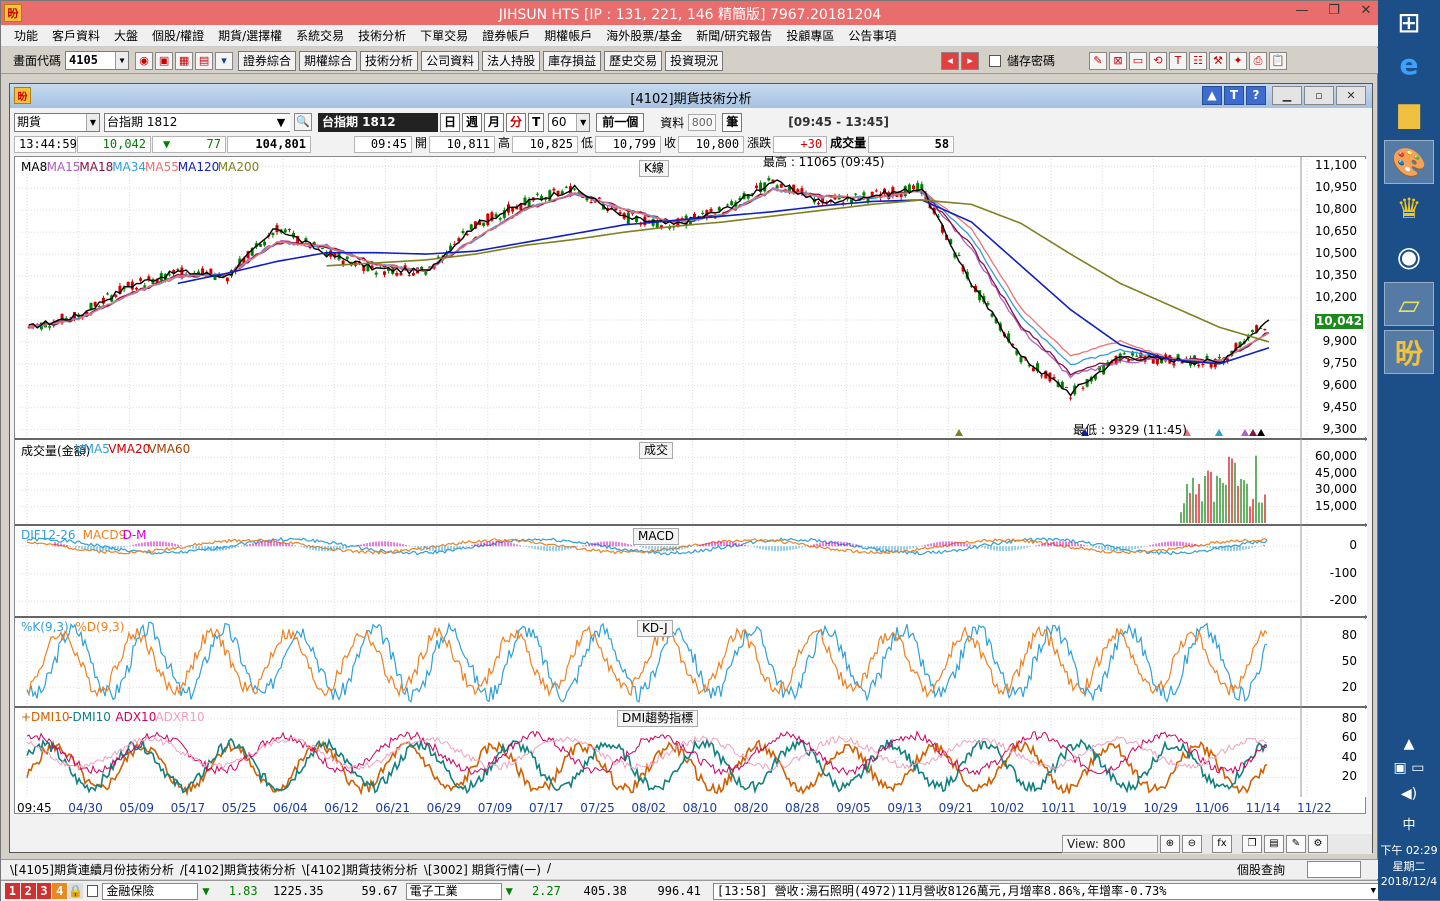 Image resolution: width=1440 pixels, height=901 pixels. I want to click on tool-icon-8: ✦, so click(1238, 60).